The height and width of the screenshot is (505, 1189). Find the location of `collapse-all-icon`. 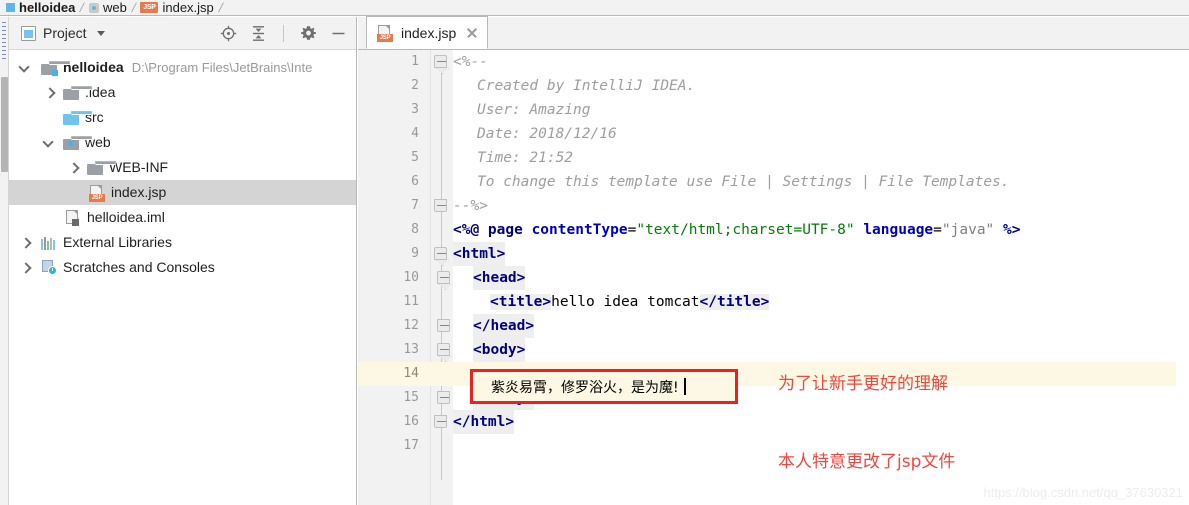

collapse-all-icon is located at coordinates (258, 33).